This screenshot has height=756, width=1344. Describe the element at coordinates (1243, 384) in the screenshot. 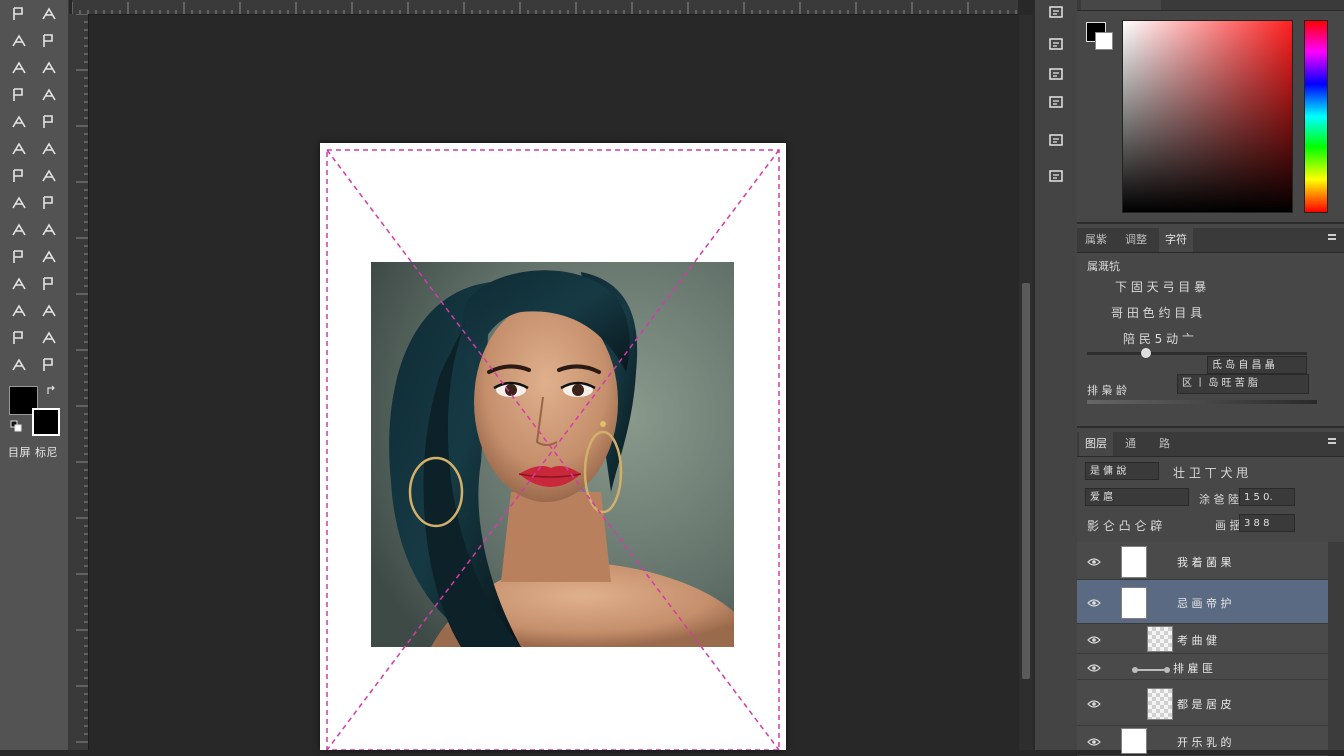

I see `properties-dropdown-2: 区 丨 岛 旺 苦 脂` at that location.